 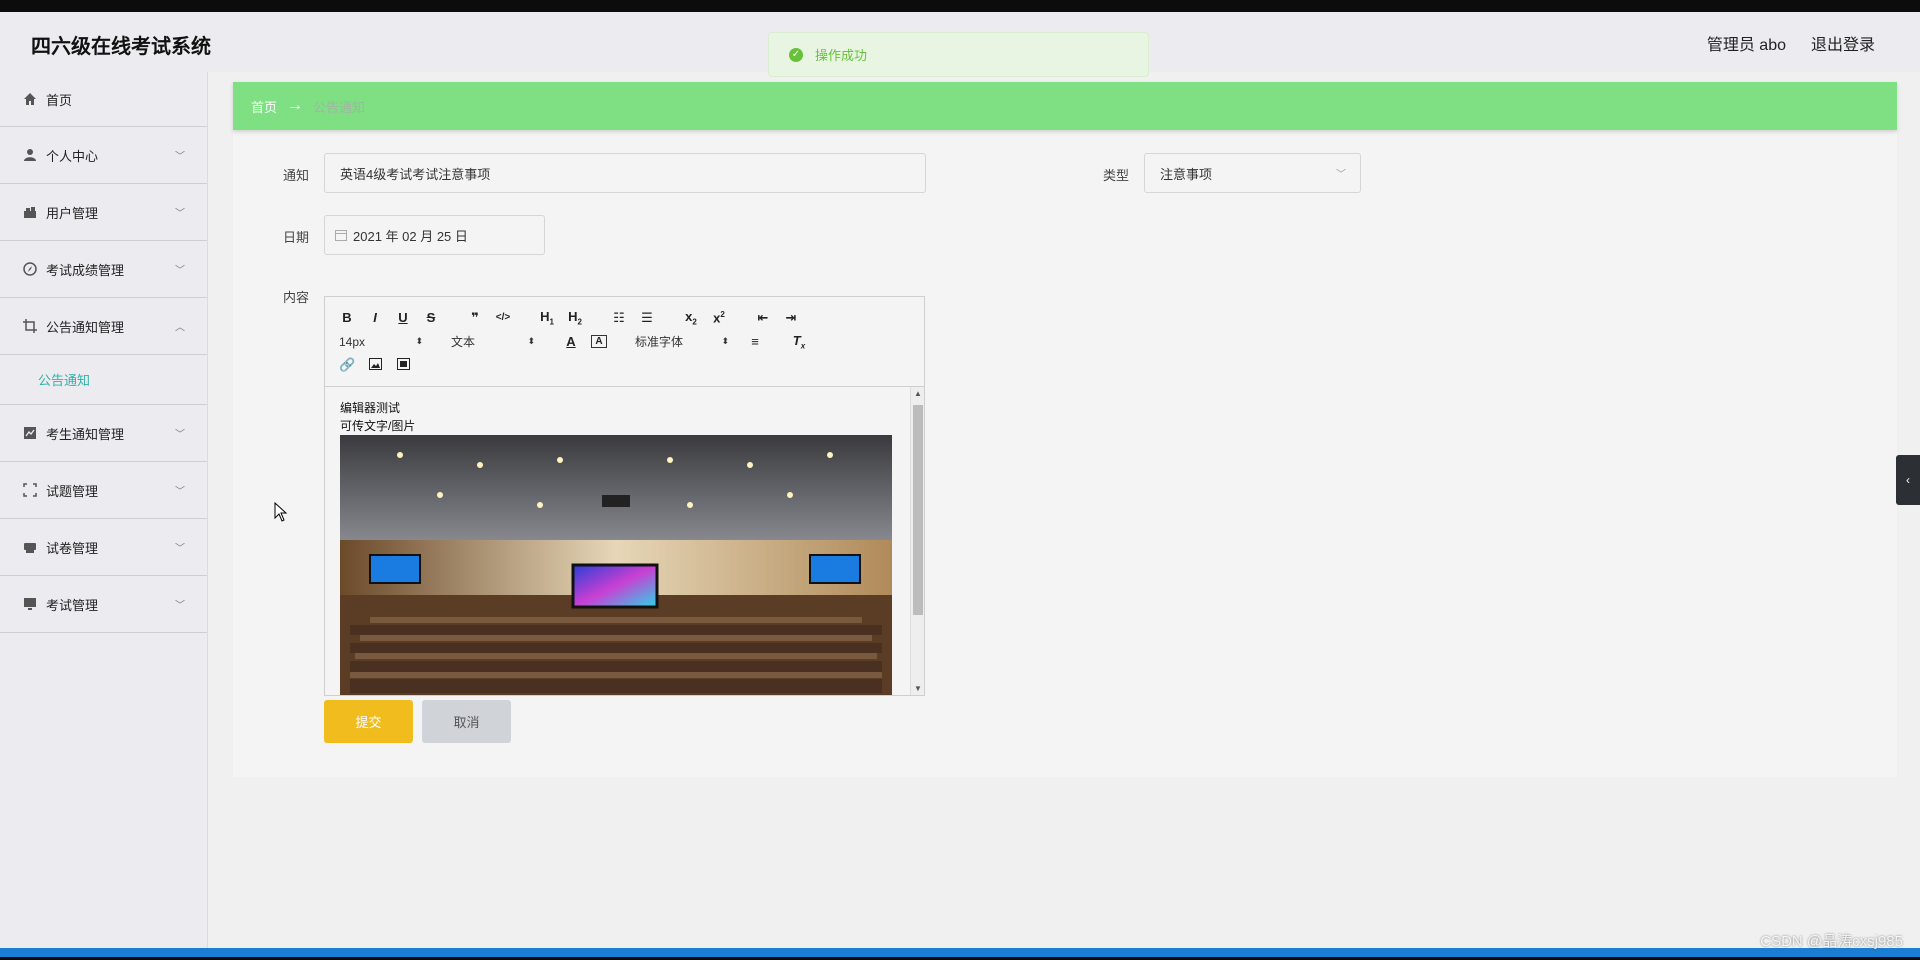 What do you see at coordinates (403, 365) in the screenshot?
I see `video-icon` at bounding box center [403, 365].